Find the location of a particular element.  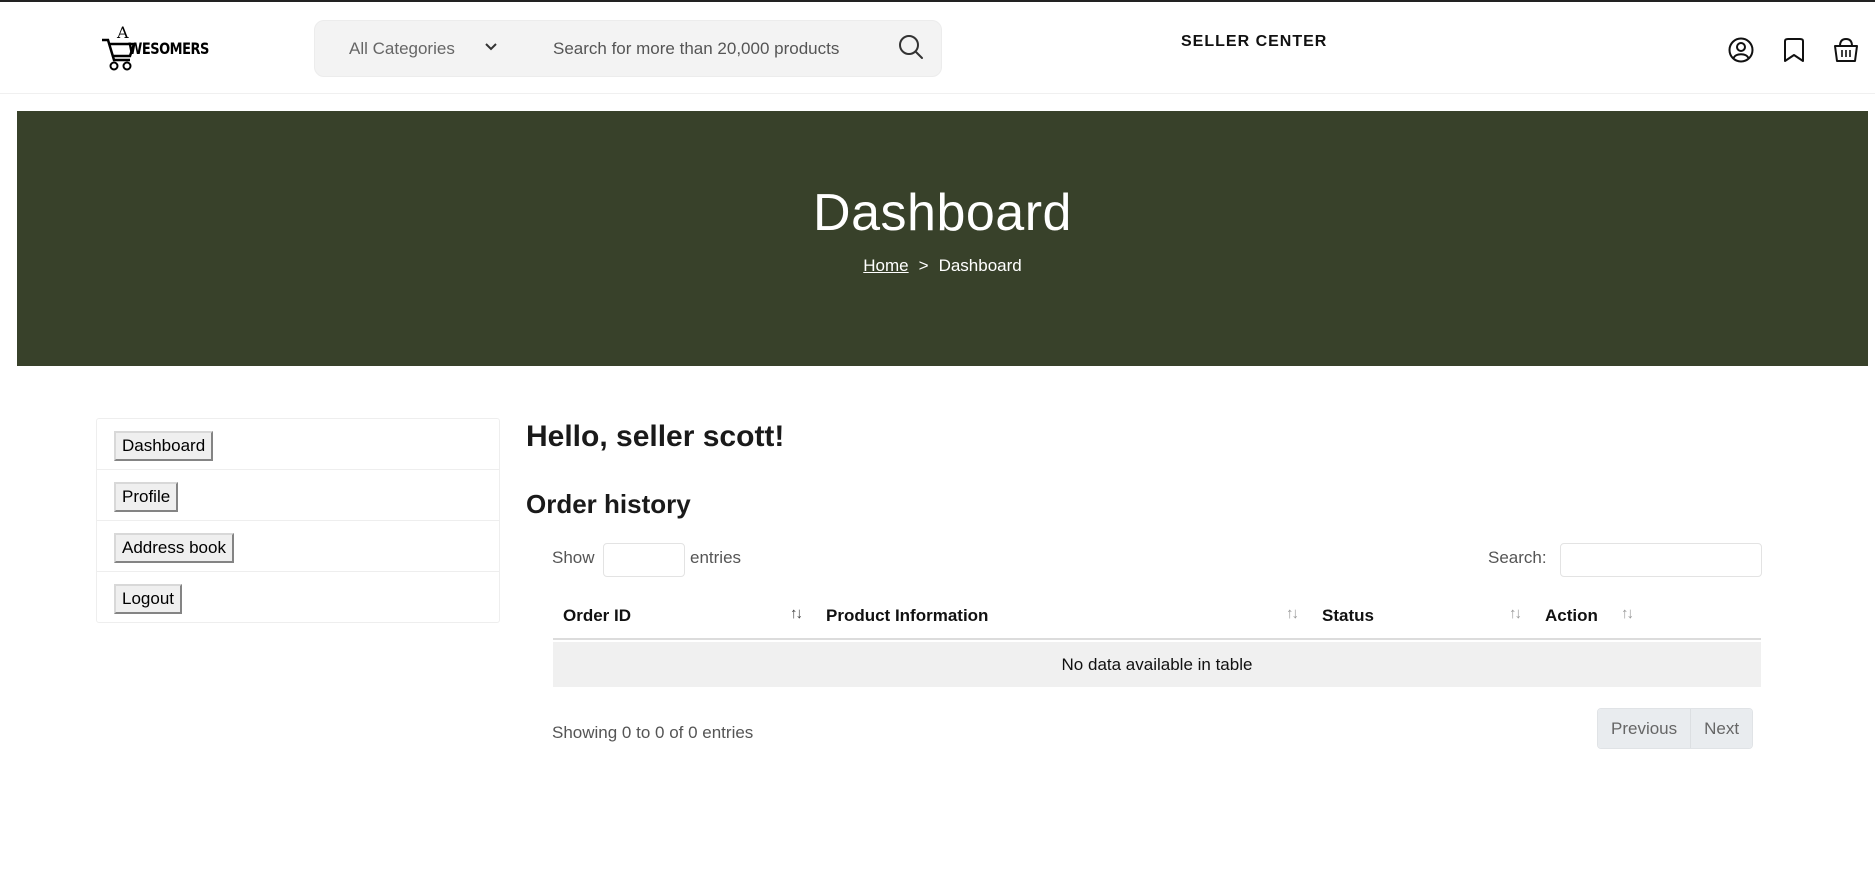

table-empty-row: No data available in table is located at coordinates (1157, 664).